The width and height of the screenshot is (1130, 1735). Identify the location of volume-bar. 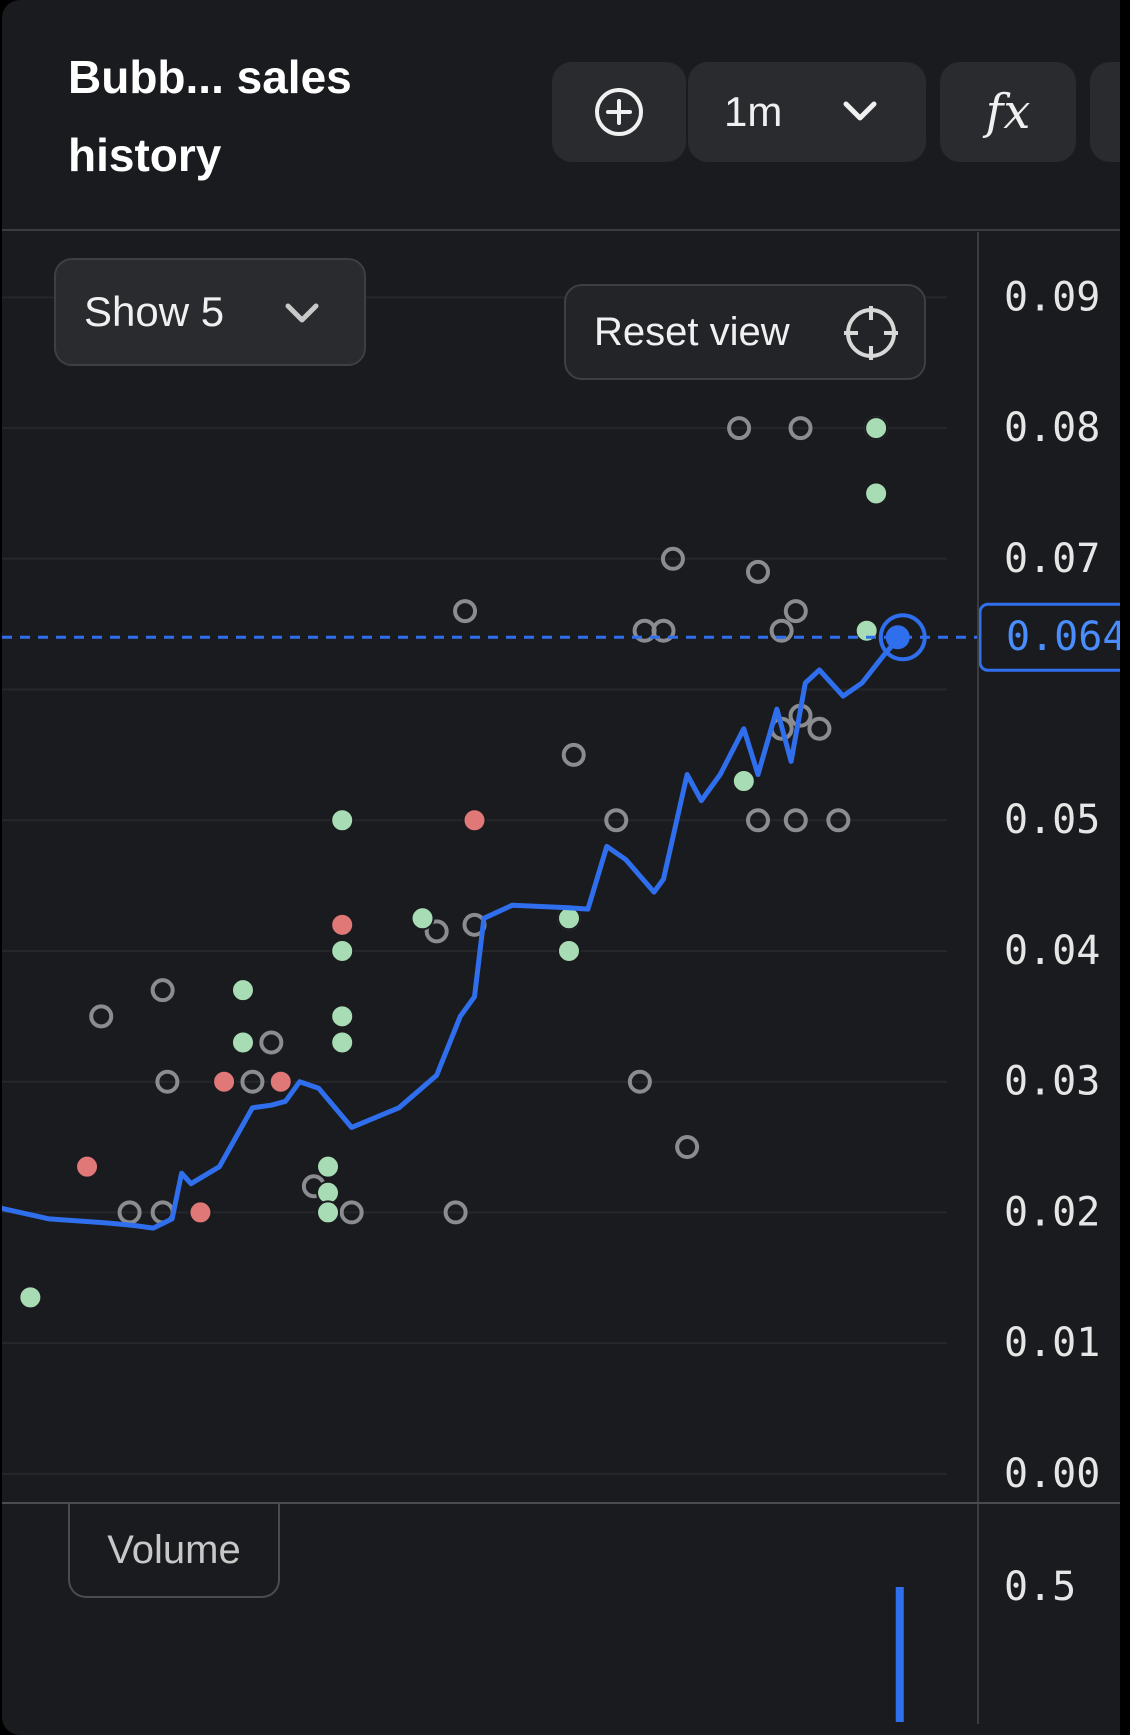
(899, 1654).